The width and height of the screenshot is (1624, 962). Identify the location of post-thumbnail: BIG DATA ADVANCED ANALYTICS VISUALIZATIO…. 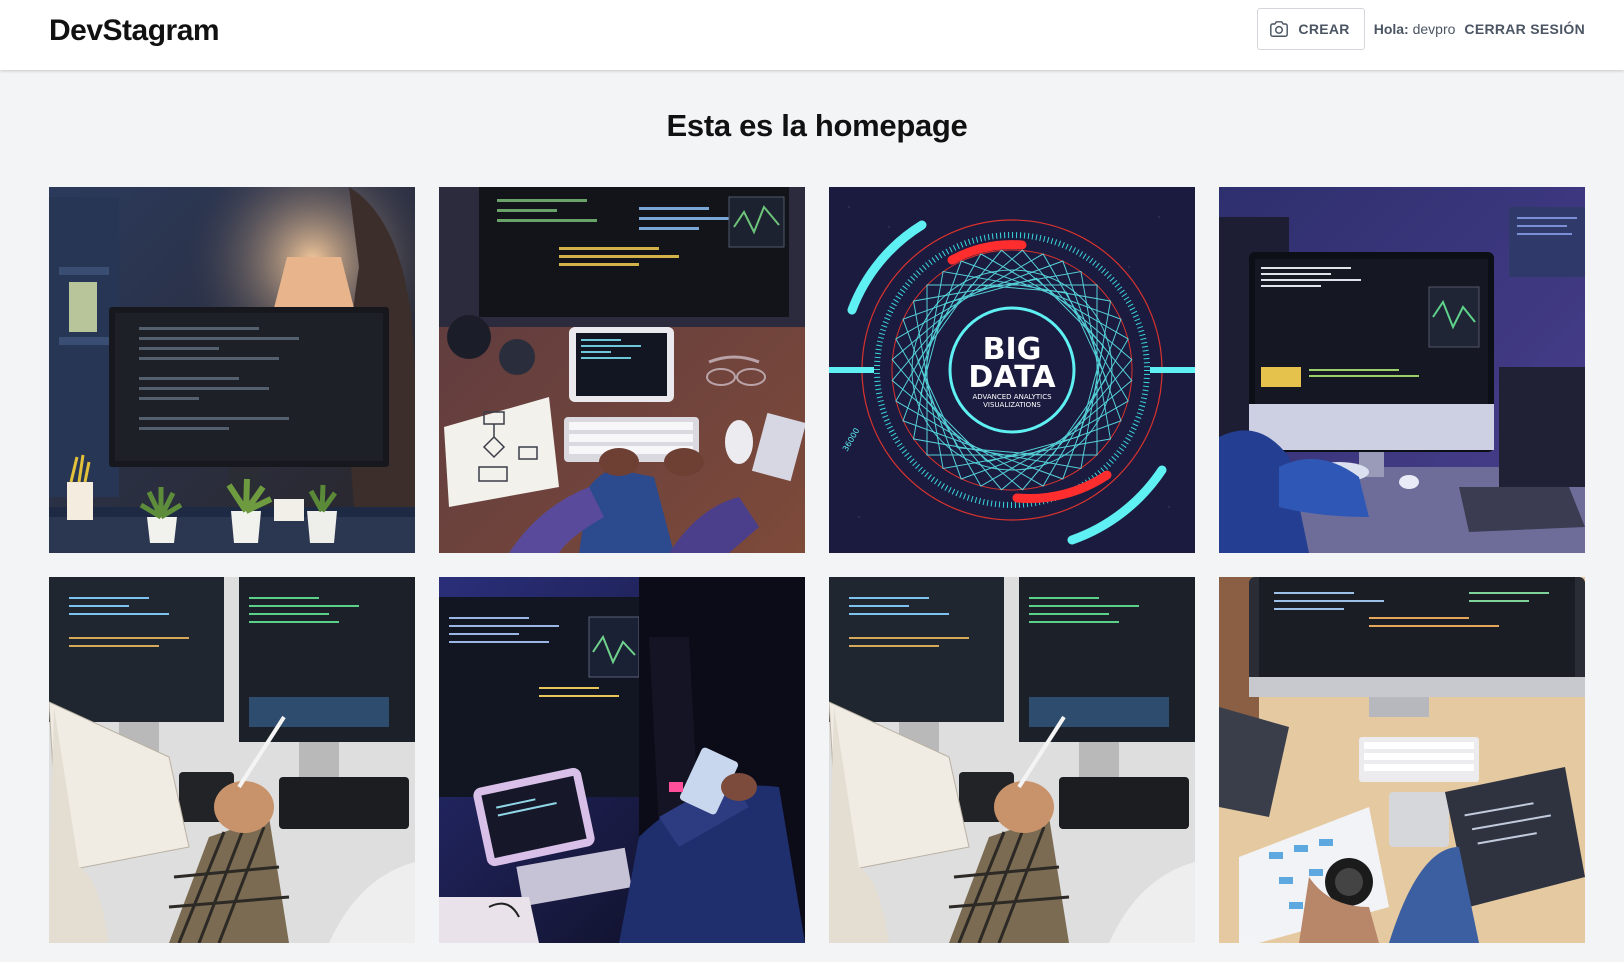
(1012, 370).